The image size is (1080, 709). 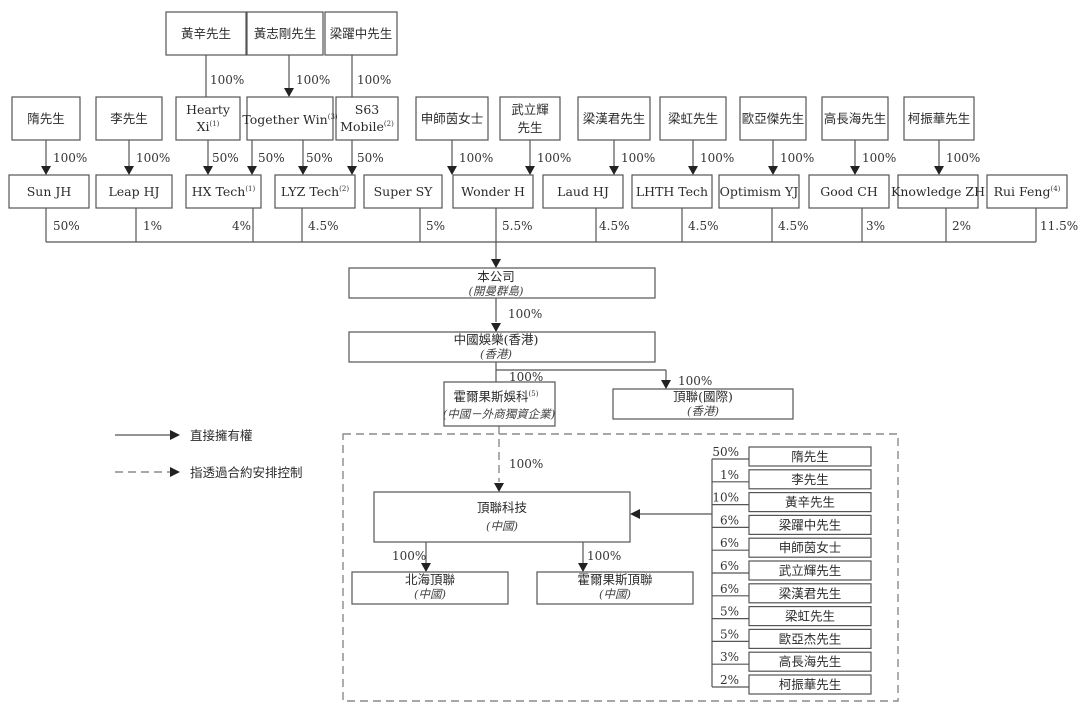 I want to click on owner-name: 梁漢君先生, so click(x=614, y=118).